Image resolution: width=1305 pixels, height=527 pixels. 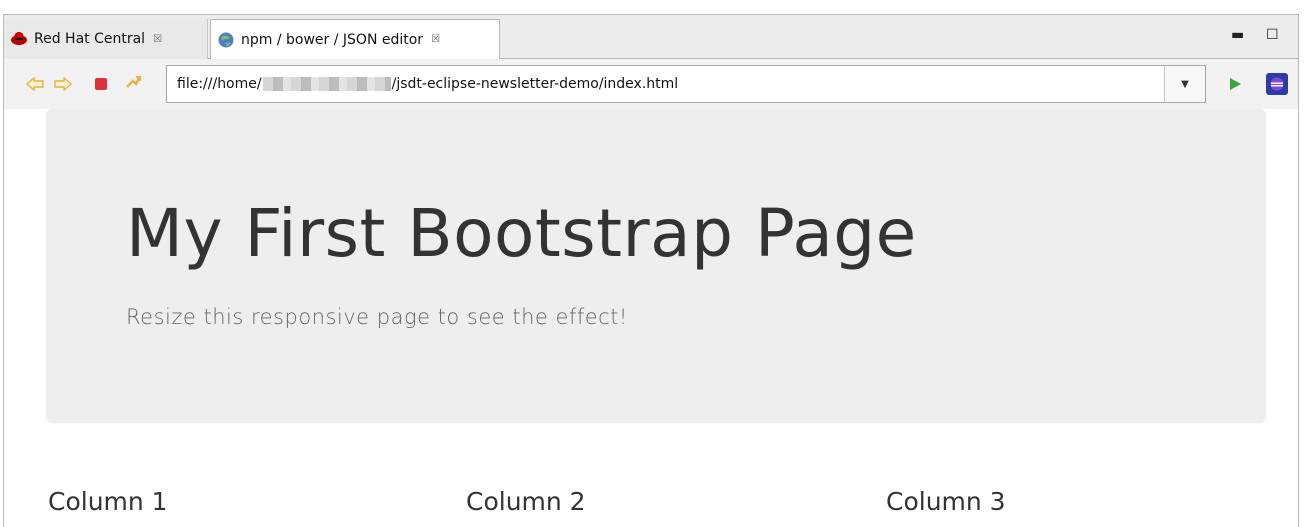 What do you see at coordinates (226, 40) in the screenshot?
I see `globe-icon` at bounding box center [226, 40].